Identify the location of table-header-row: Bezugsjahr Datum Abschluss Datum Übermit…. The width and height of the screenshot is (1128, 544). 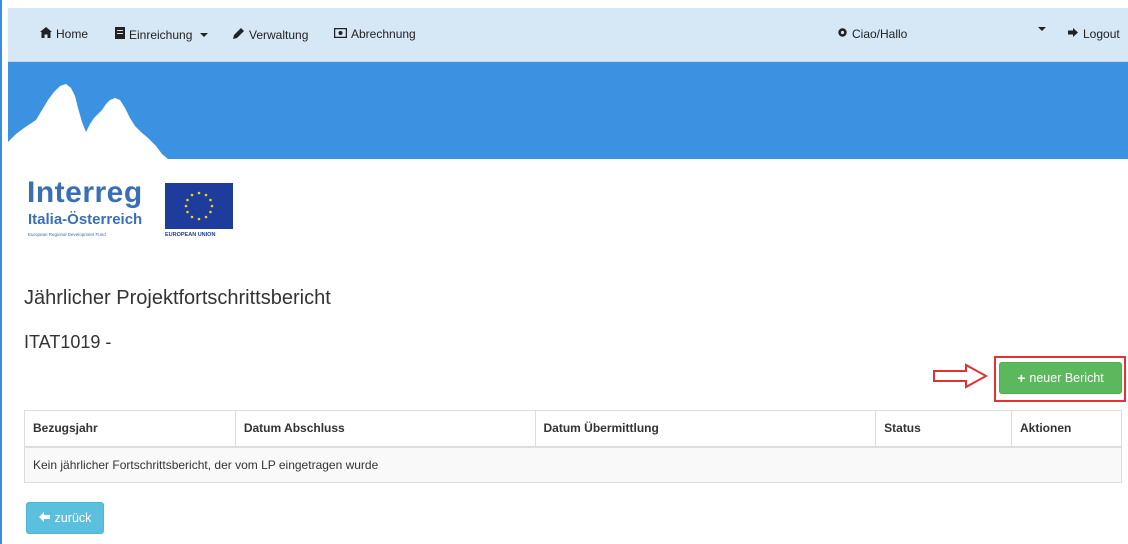
(573, 429).